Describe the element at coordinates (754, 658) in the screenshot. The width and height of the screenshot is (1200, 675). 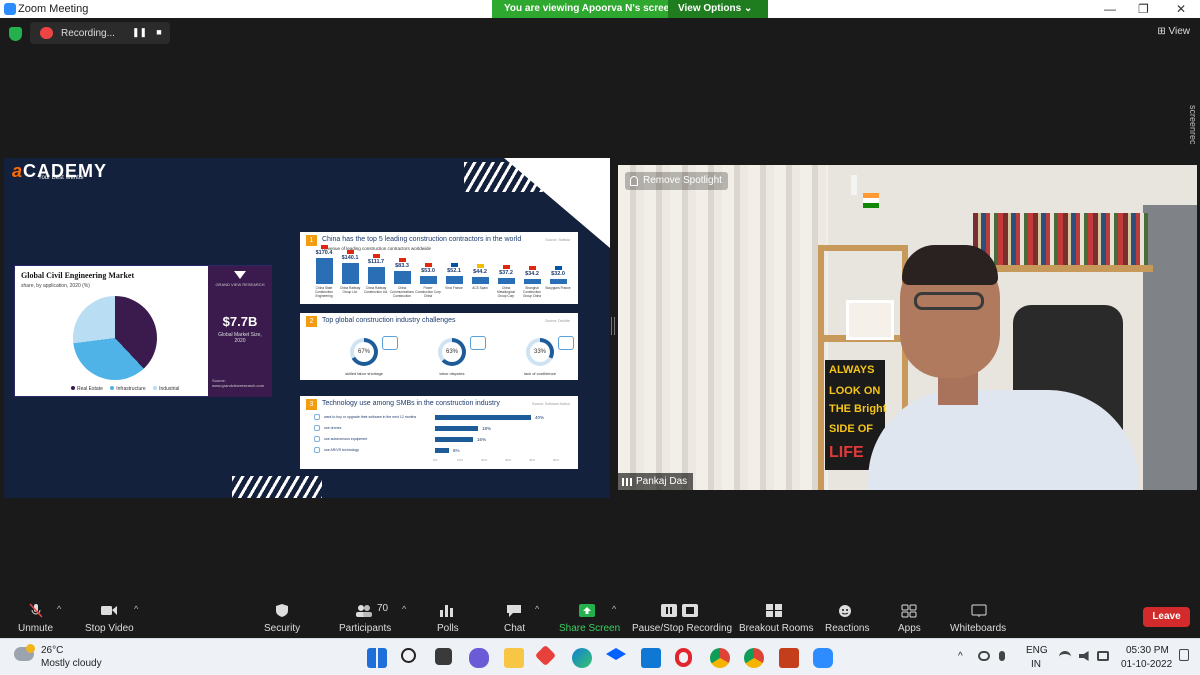
I see `chrome-browser-icon` at that location.